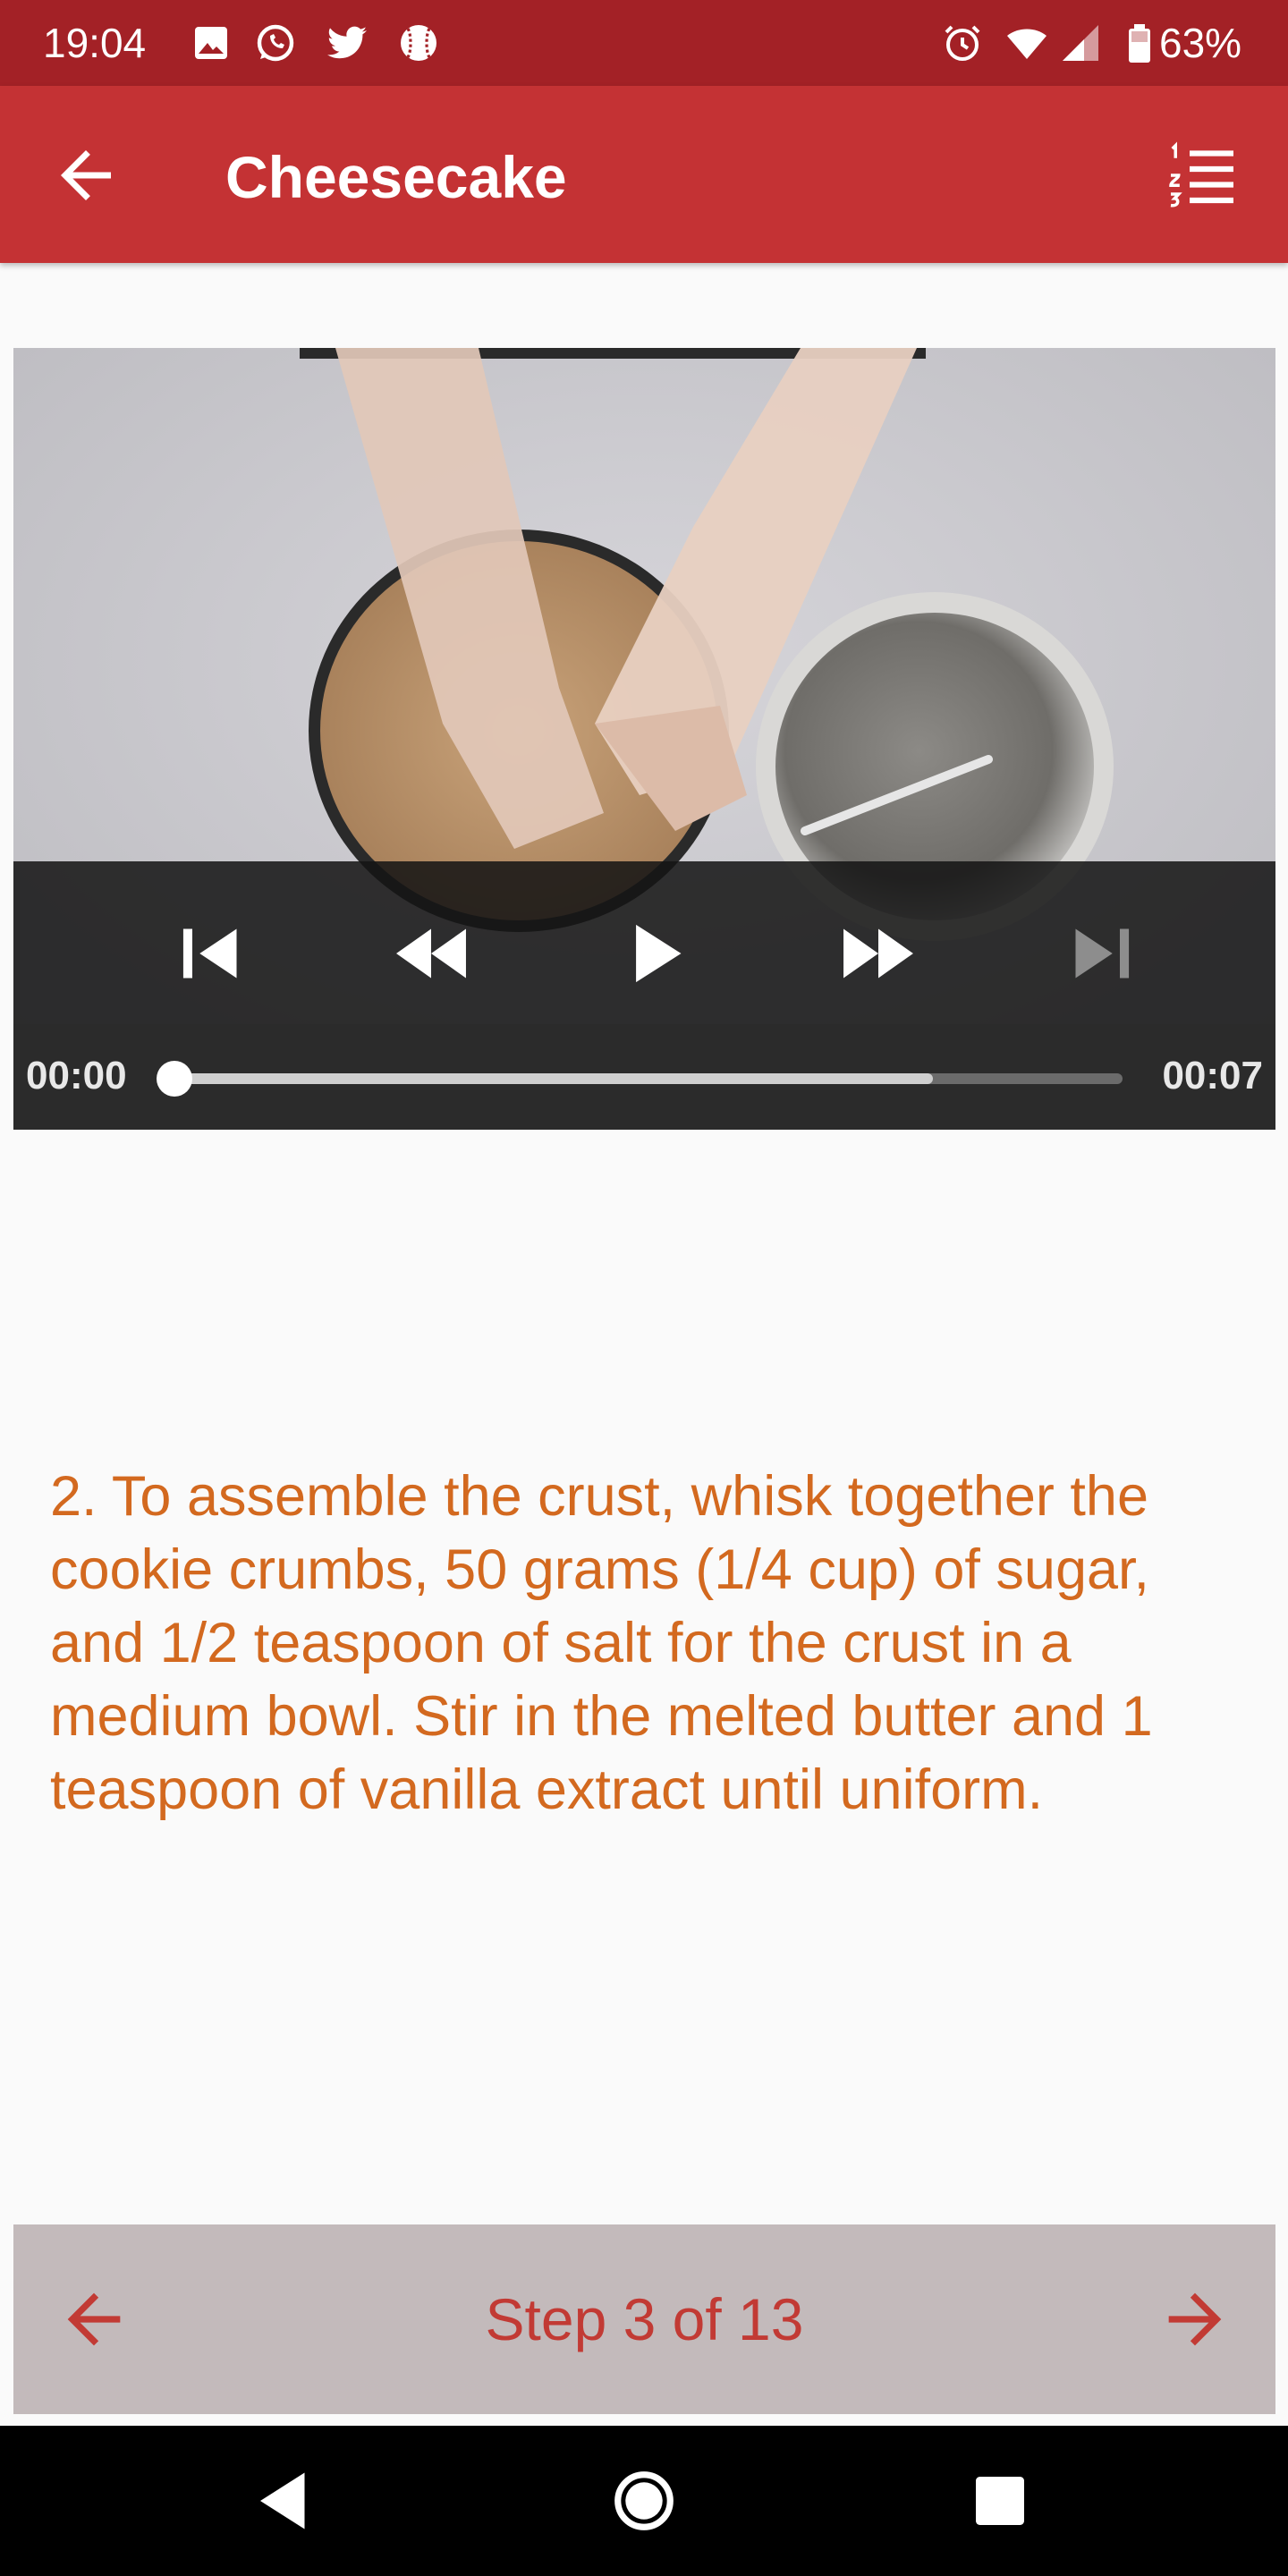  I want to click on play-button, so click(656, 953).